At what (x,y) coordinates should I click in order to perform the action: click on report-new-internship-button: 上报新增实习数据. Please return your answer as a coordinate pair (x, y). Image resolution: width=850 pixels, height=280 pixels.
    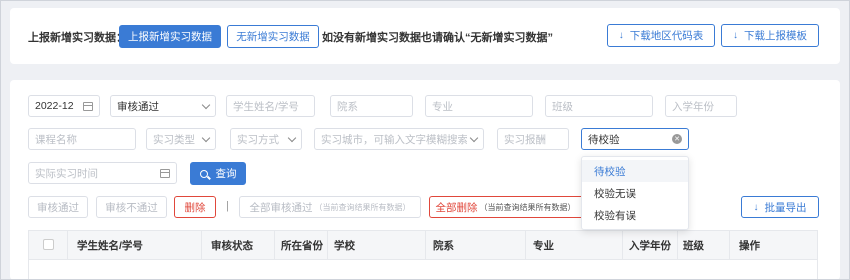
    Looking at the image, I should click on (170, 36).